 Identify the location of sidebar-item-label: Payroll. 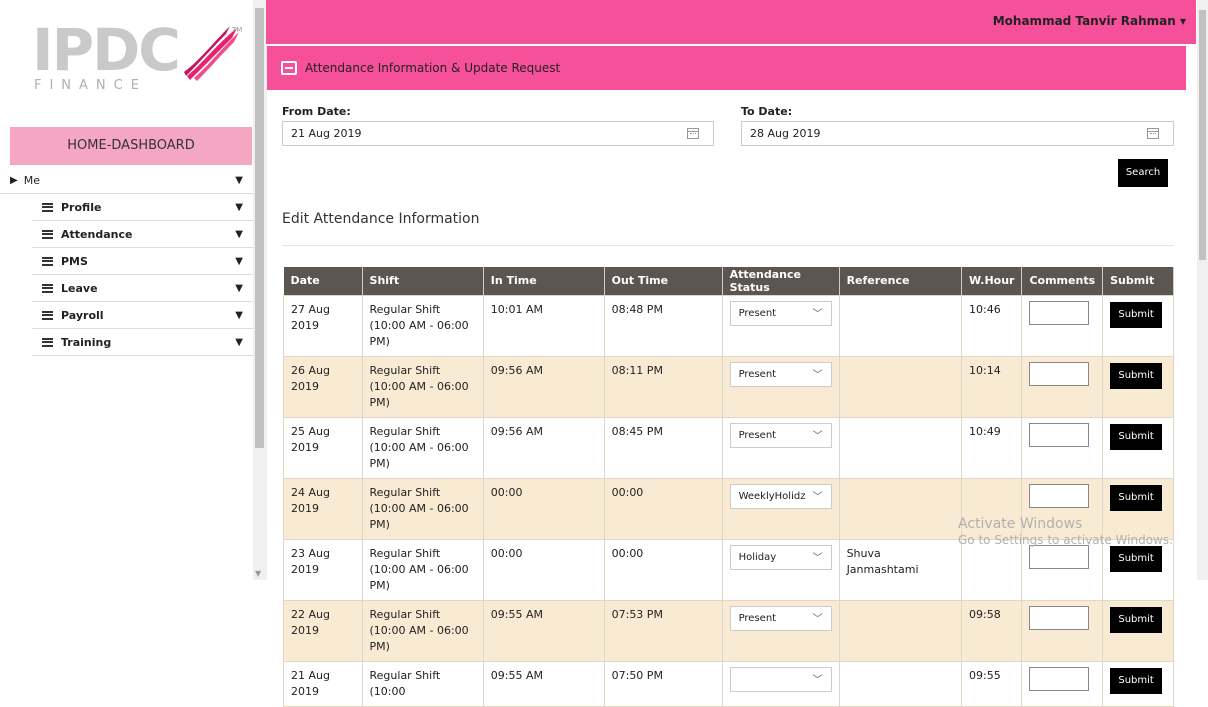
(82, 315).